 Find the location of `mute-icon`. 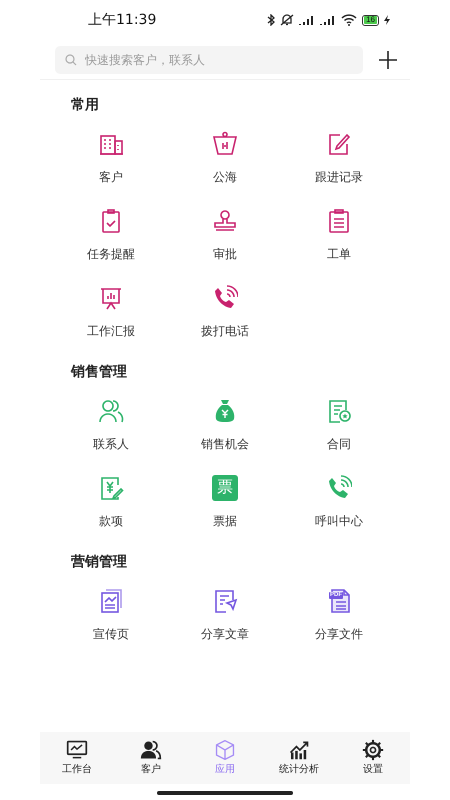

mute-icon is located at coordinates (287, 20).